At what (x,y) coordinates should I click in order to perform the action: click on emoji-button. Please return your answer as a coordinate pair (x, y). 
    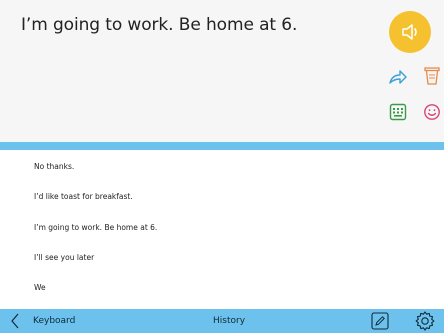
    Looking at the image, I should click on (432, 112).